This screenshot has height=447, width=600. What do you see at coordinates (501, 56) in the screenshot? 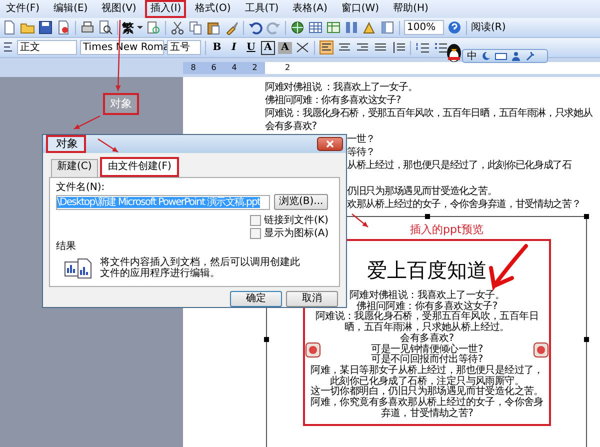
I see `keyboard-icon` at bounding box center [501, 56].